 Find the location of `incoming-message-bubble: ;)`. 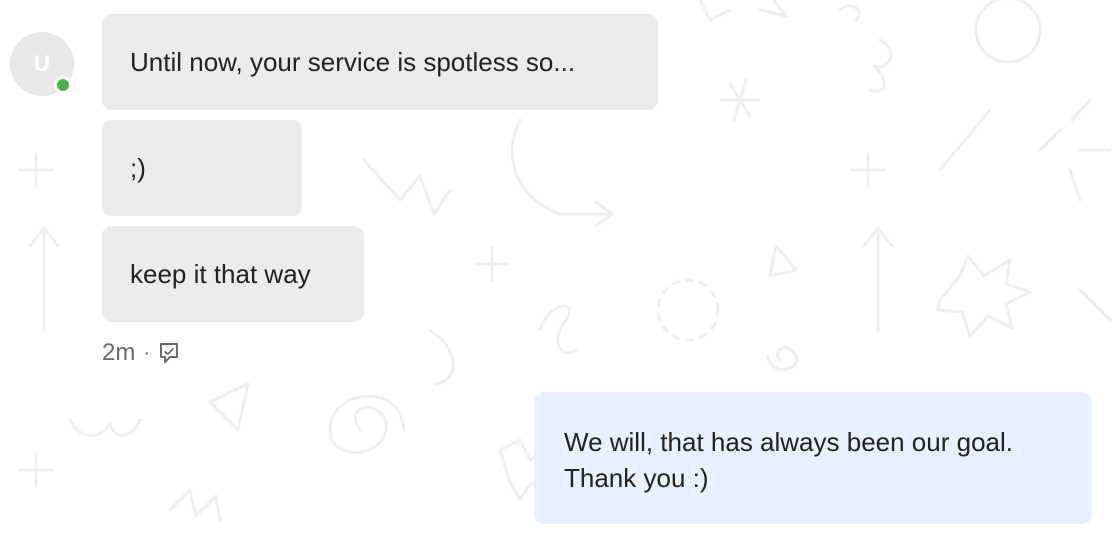

incoming-message-bubble: ;) is located at coordinates (202, 168).